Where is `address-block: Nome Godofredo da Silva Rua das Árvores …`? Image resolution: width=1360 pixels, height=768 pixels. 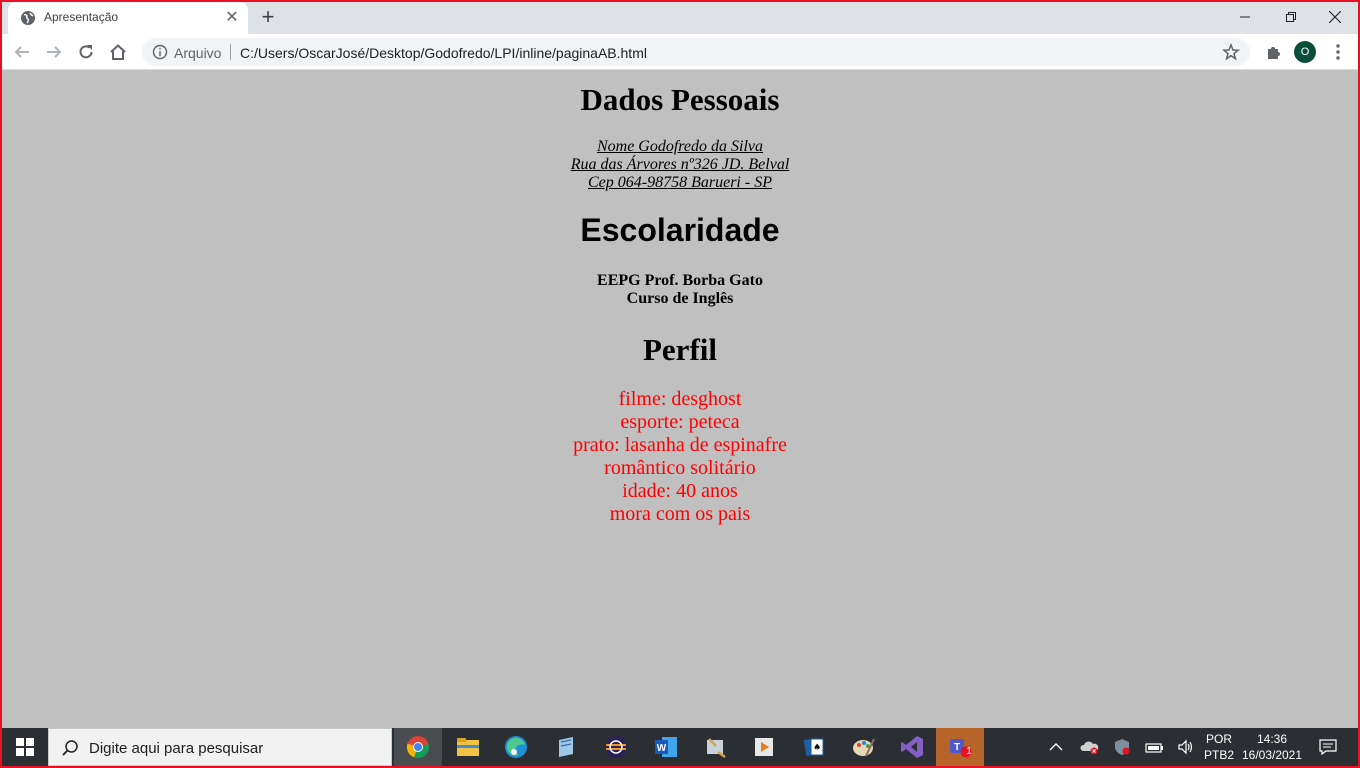
address-block: Nome Godofredo da Silva Rua das Árvores … is located at coordinates (680, 165).